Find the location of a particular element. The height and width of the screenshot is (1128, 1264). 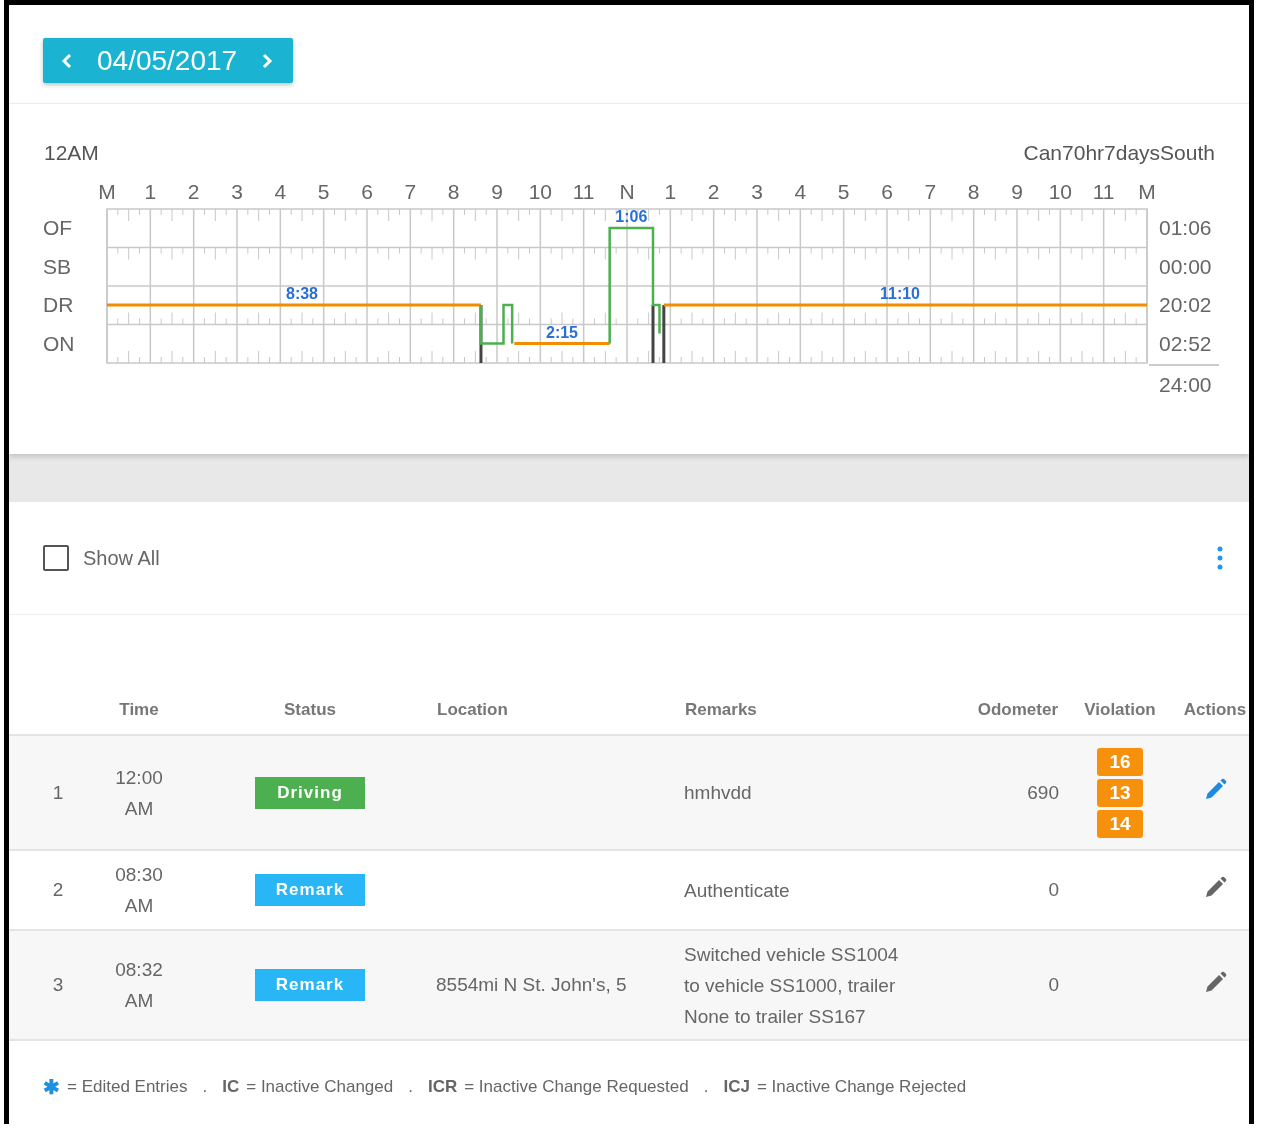

odometer-cell: 690 is located at coordinates (1043, 792).